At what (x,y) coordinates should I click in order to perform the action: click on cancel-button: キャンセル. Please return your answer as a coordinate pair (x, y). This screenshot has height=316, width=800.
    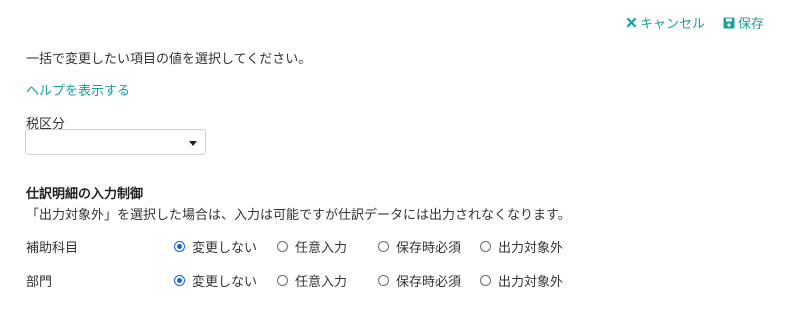
    Looking at the image, I should click on (665, 22).